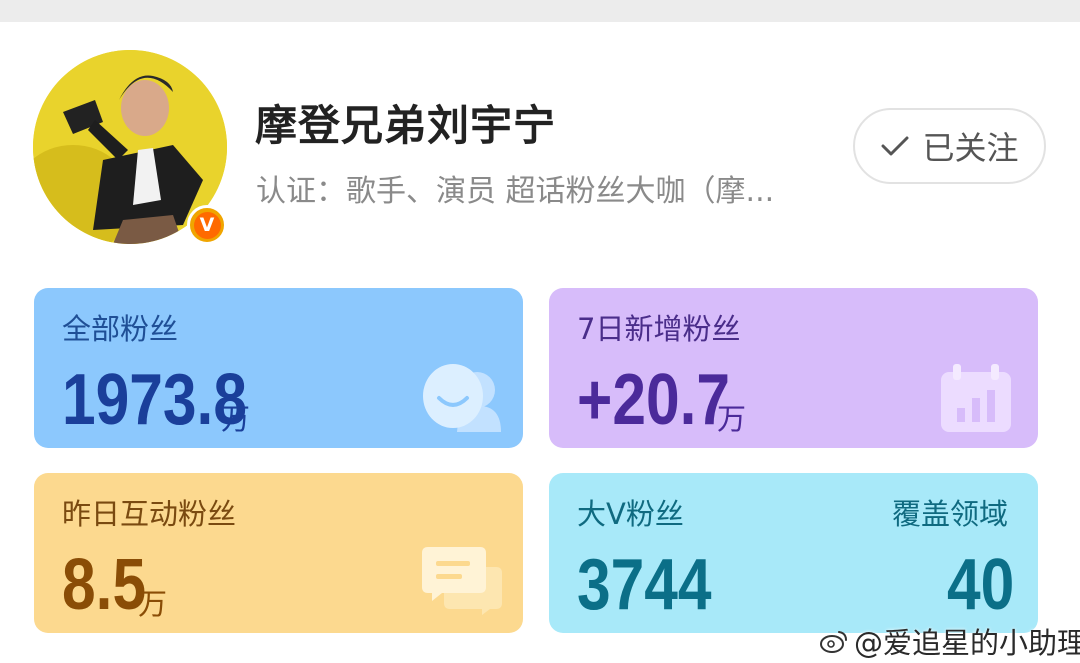 The width and height of the screenshot is (1080, 663). I want to click on watermark: @爱追星的小助理, so click(950, 641).